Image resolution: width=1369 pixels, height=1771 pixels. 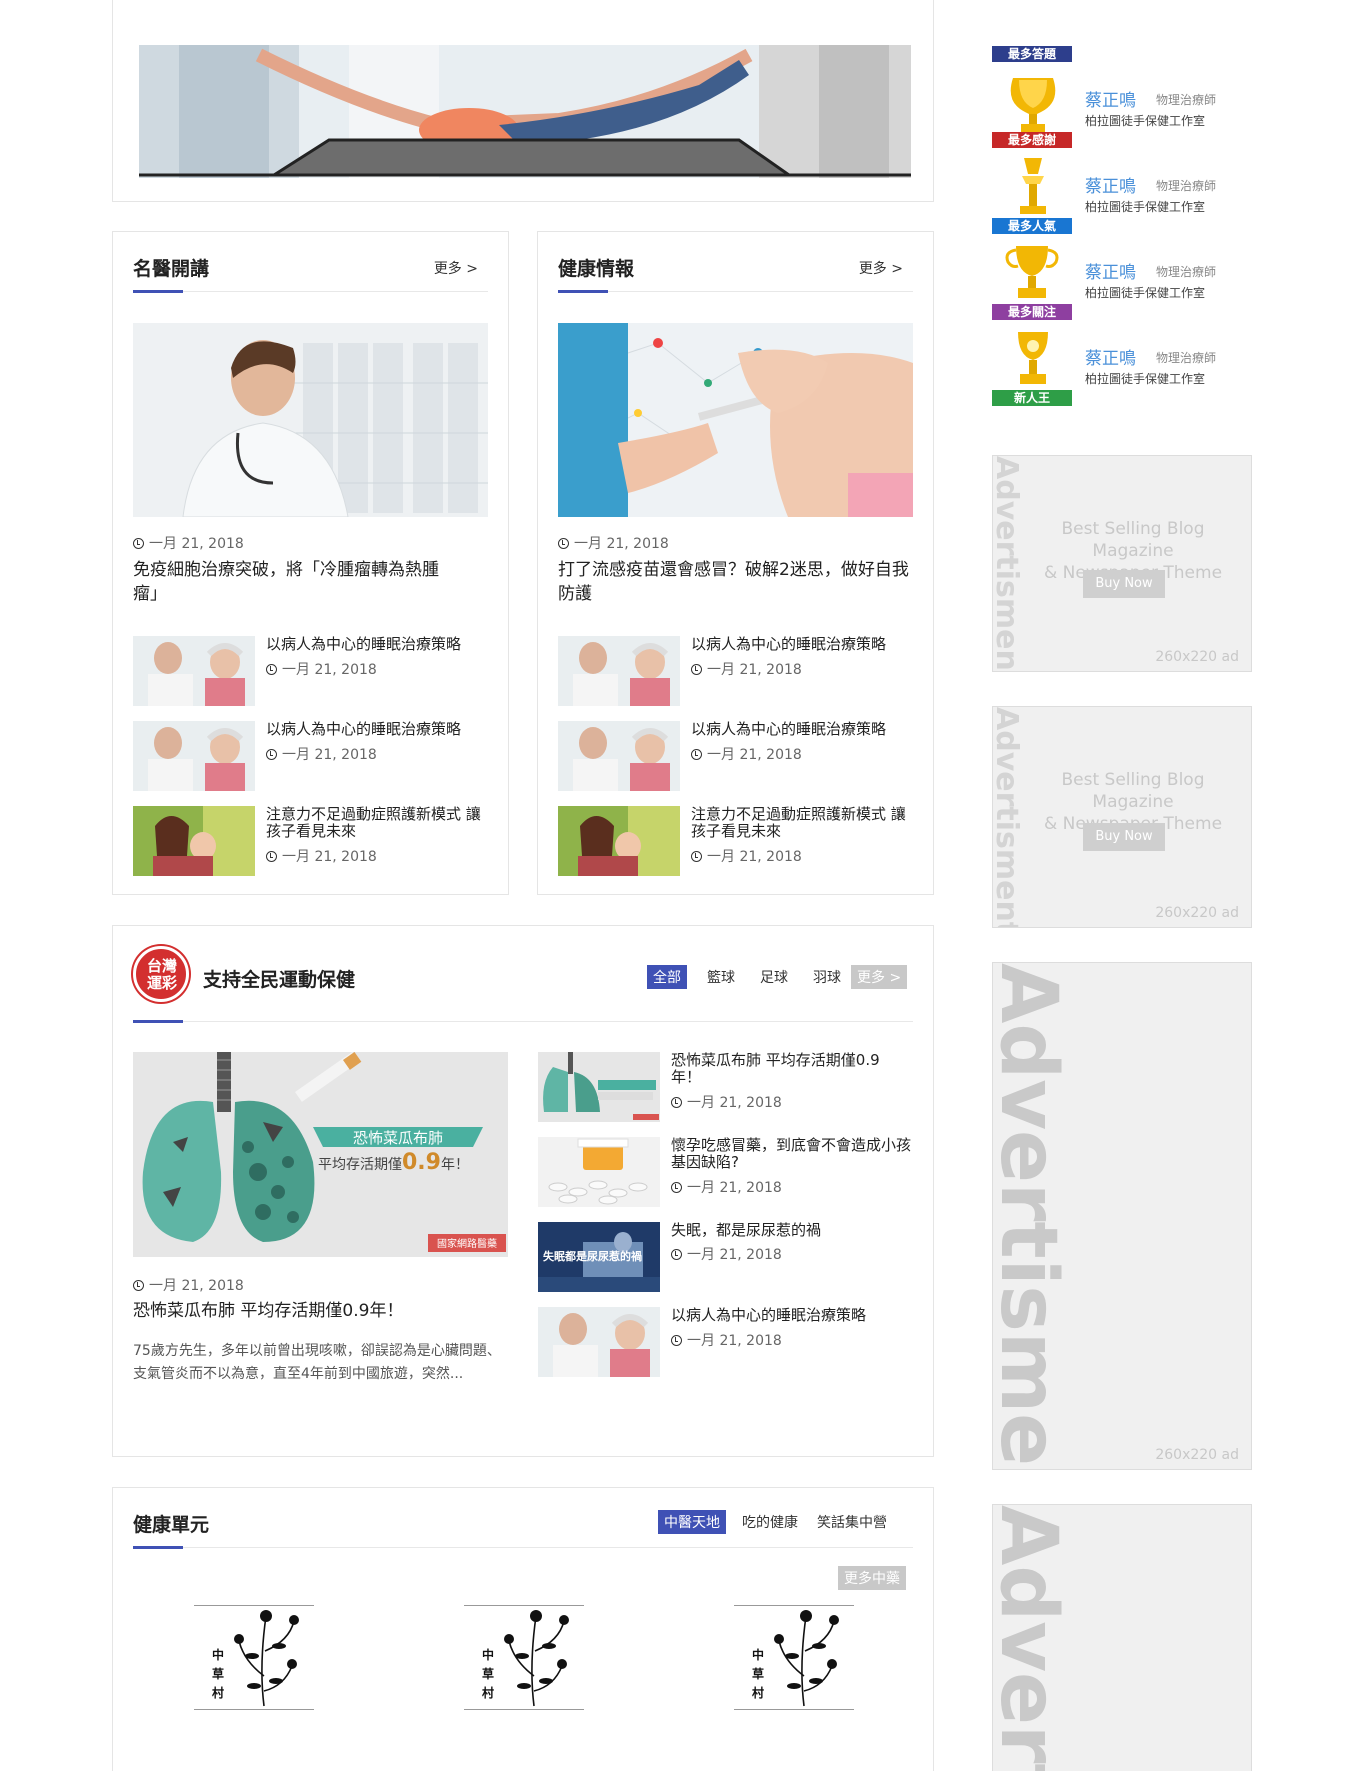 What do you see at coordinates (786, 1069) in the screenshot?
I see `list-title: 恐怖菜瓜布肺 平均存活期僅0.9年！` at bounding box center [786, 1069].